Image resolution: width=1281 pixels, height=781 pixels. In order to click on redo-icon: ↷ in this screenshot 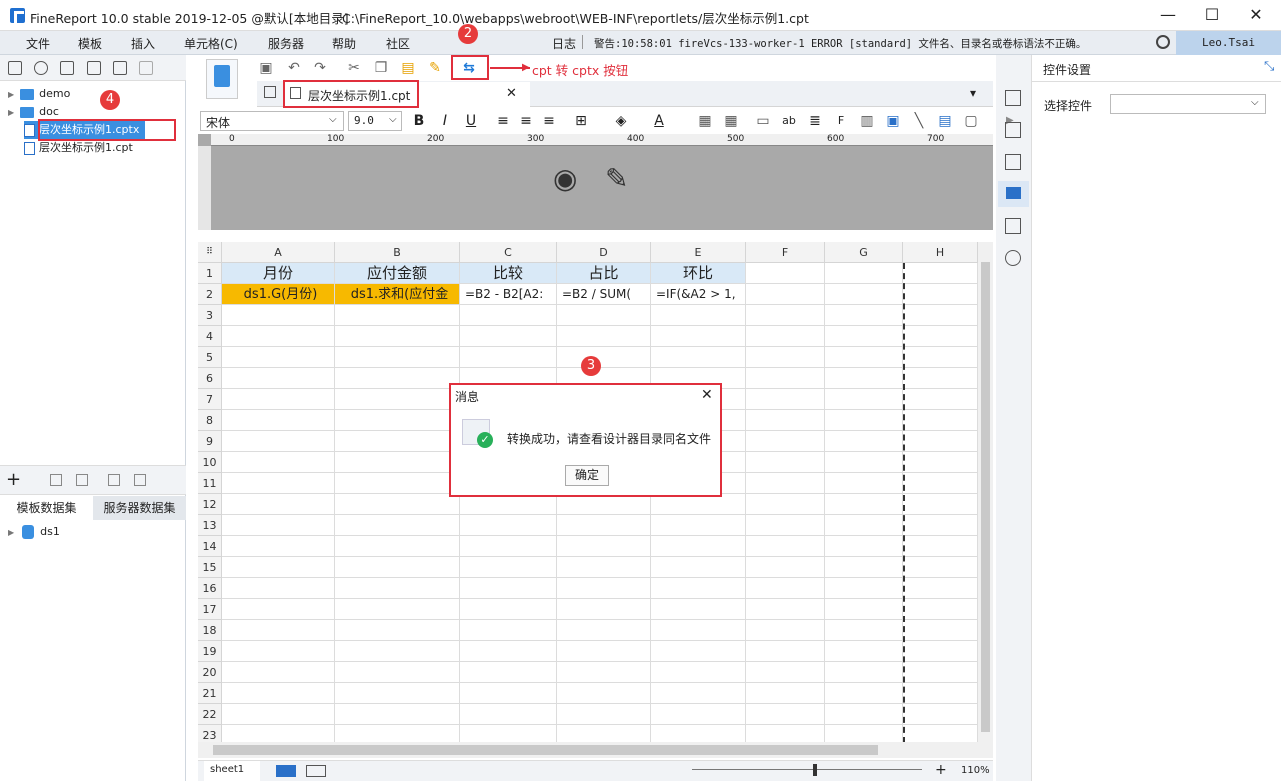, I will do `click(320, 68)`.